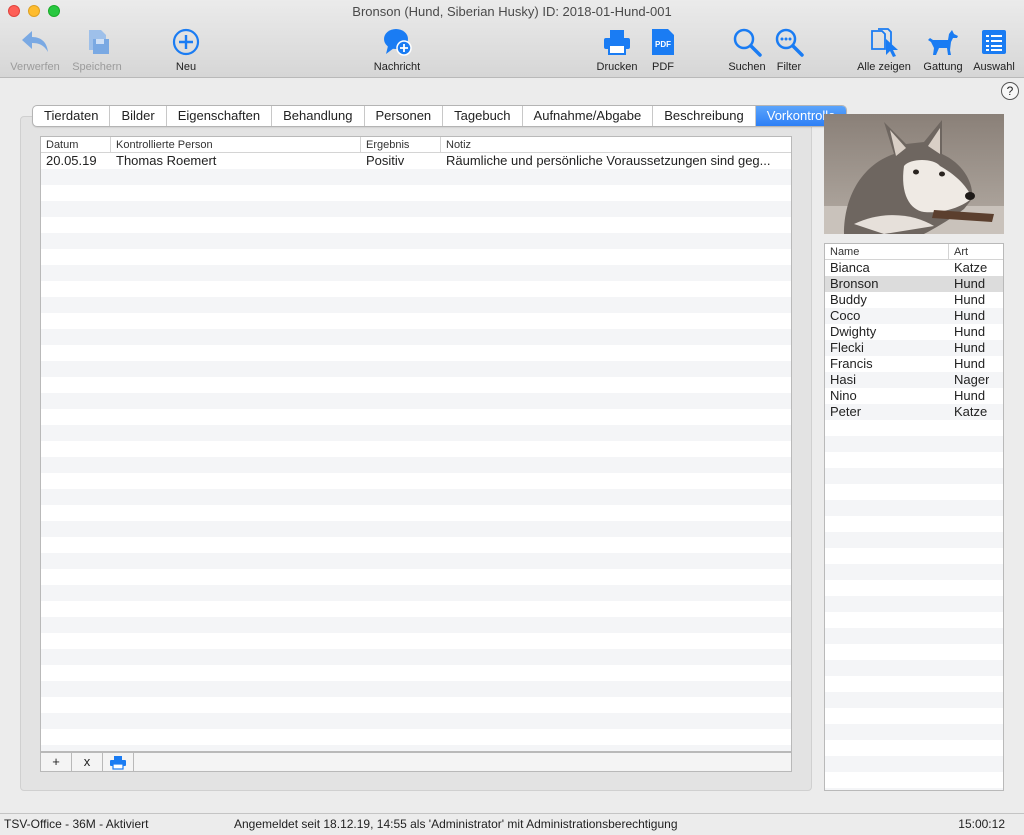 The width and height of the screenshot is (1024, 835). Describe the element at coordinates (843, 379) in the screenshot. I see `list-item-name: Hasi` at that location.